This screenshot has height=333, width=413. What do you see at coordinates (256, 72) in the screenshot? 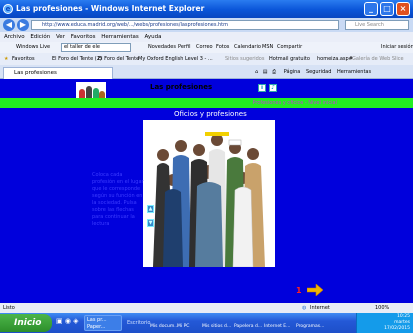
I see `home-icon: ⌂` at bounding box center [256, 72].